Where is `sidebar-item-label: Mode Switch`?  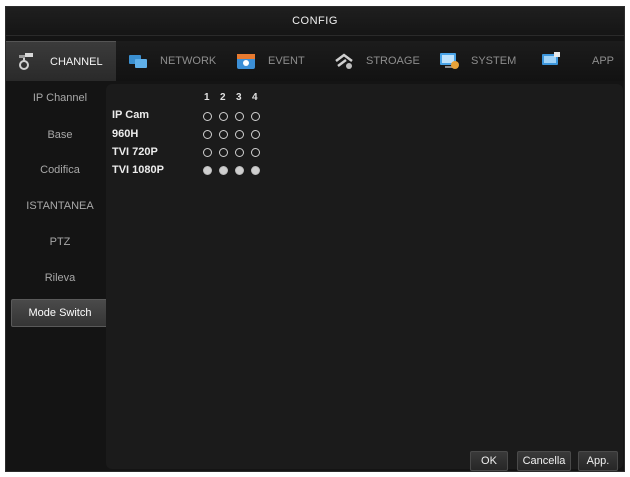
sidebar-item-label: Mode Switch is located at coordinates (60, 313).